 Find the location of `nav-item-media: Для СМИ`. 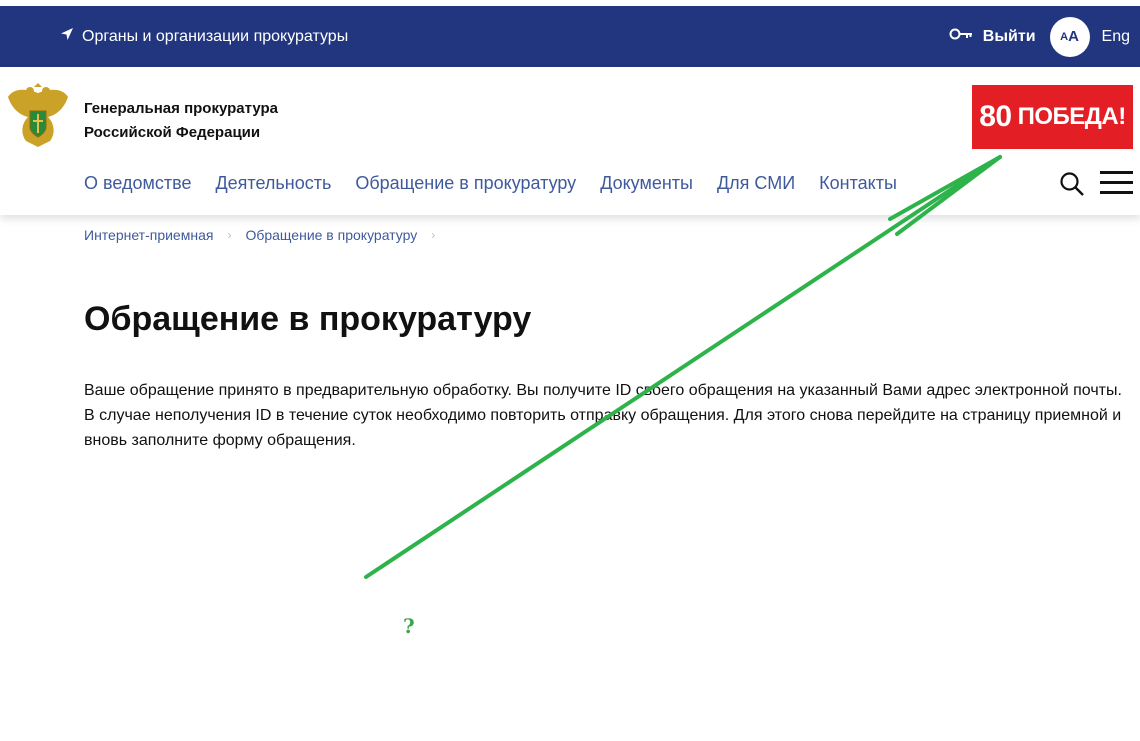

nav-item-media: Для СМИ is located at coordinates (756, 183).